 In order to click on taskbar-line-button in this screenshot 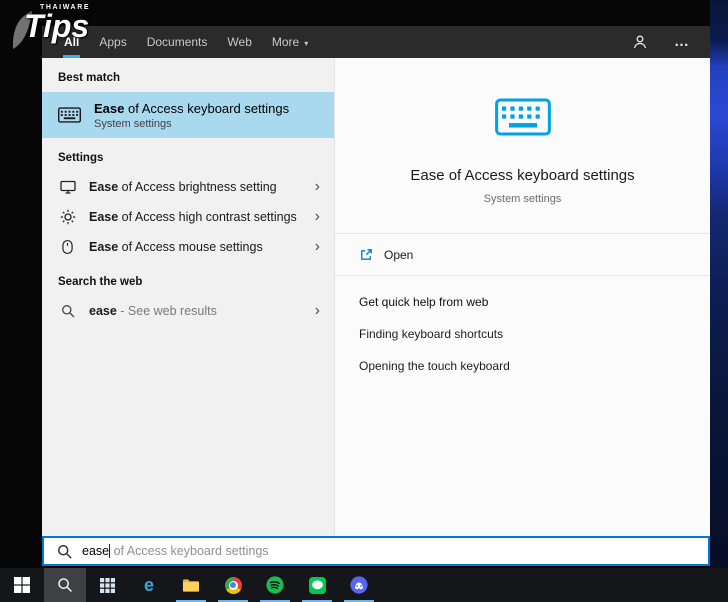, I will do `click(317, 585)`.